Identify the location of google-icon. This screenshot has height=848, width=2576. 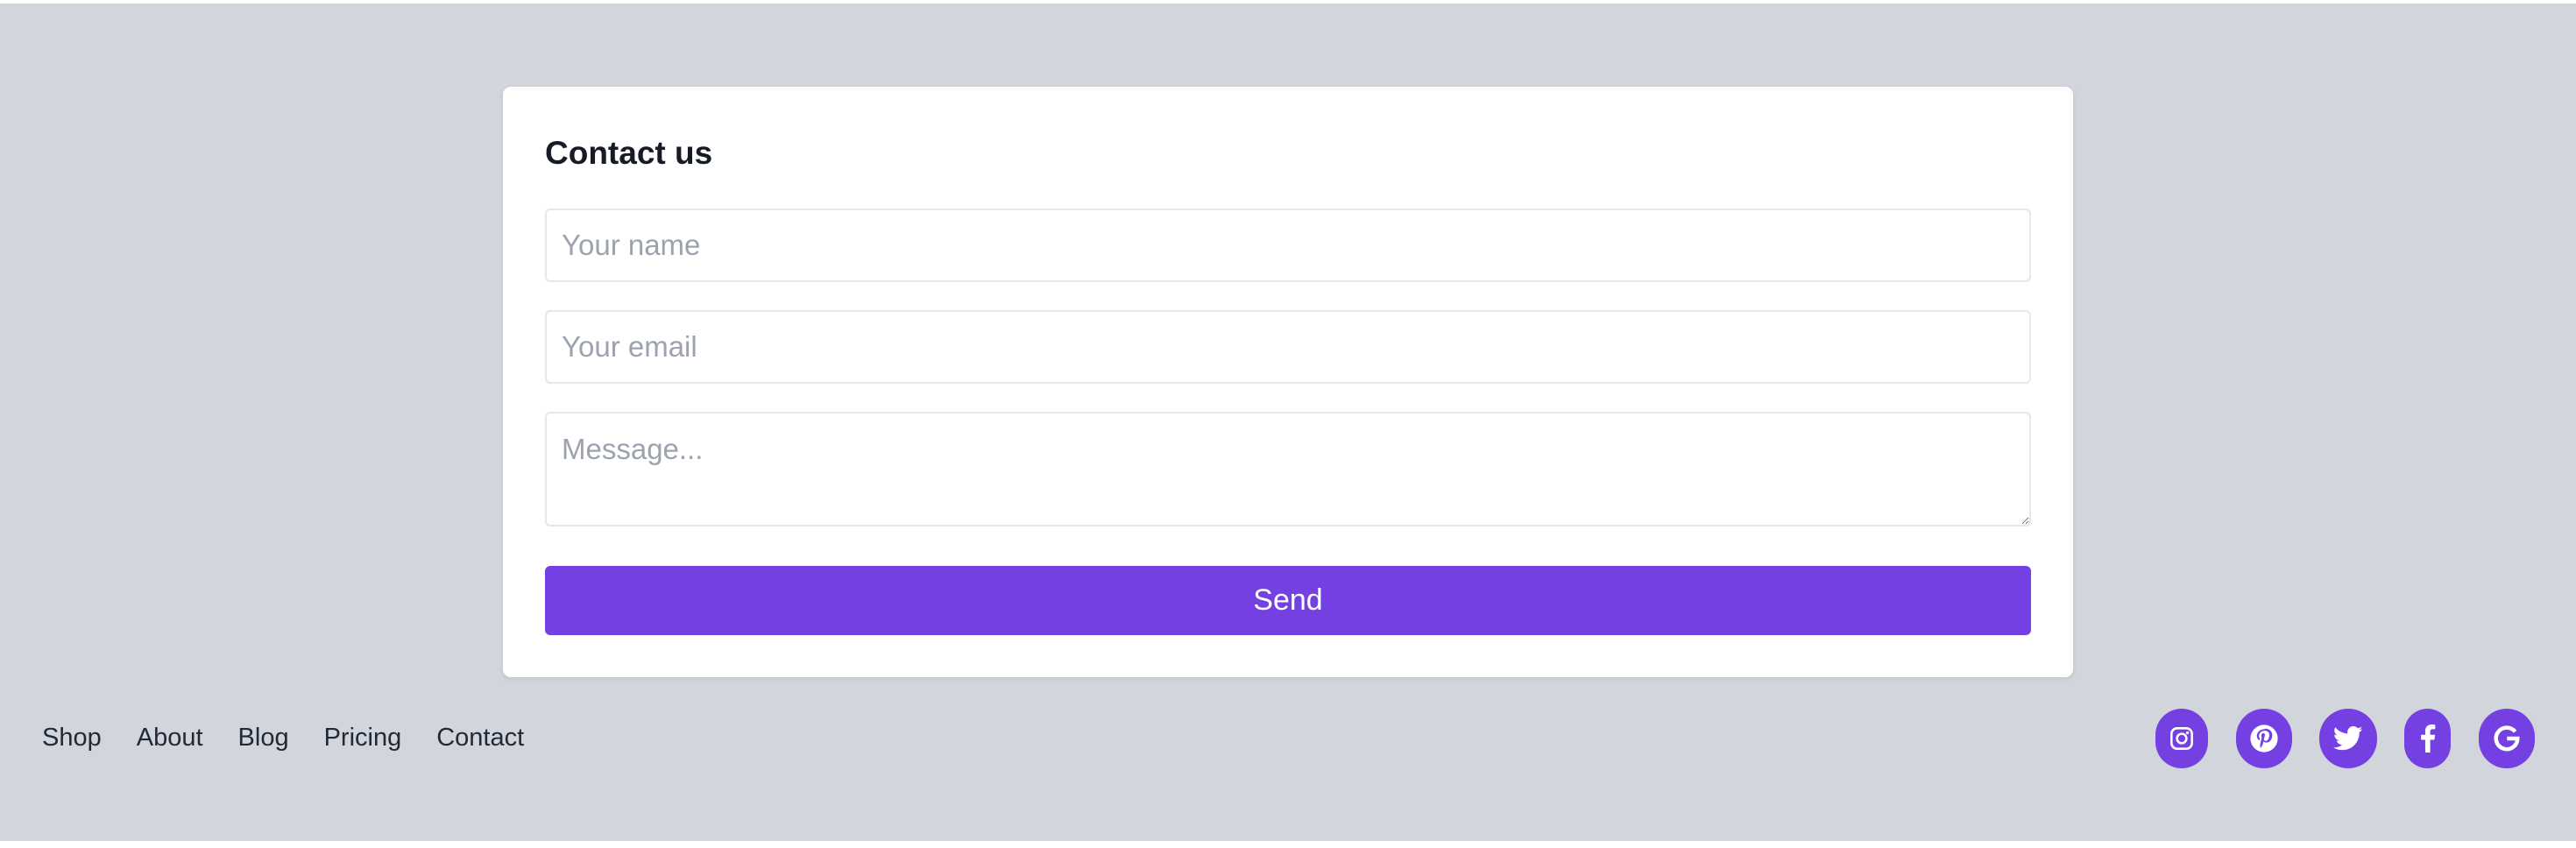
(2507, 738).